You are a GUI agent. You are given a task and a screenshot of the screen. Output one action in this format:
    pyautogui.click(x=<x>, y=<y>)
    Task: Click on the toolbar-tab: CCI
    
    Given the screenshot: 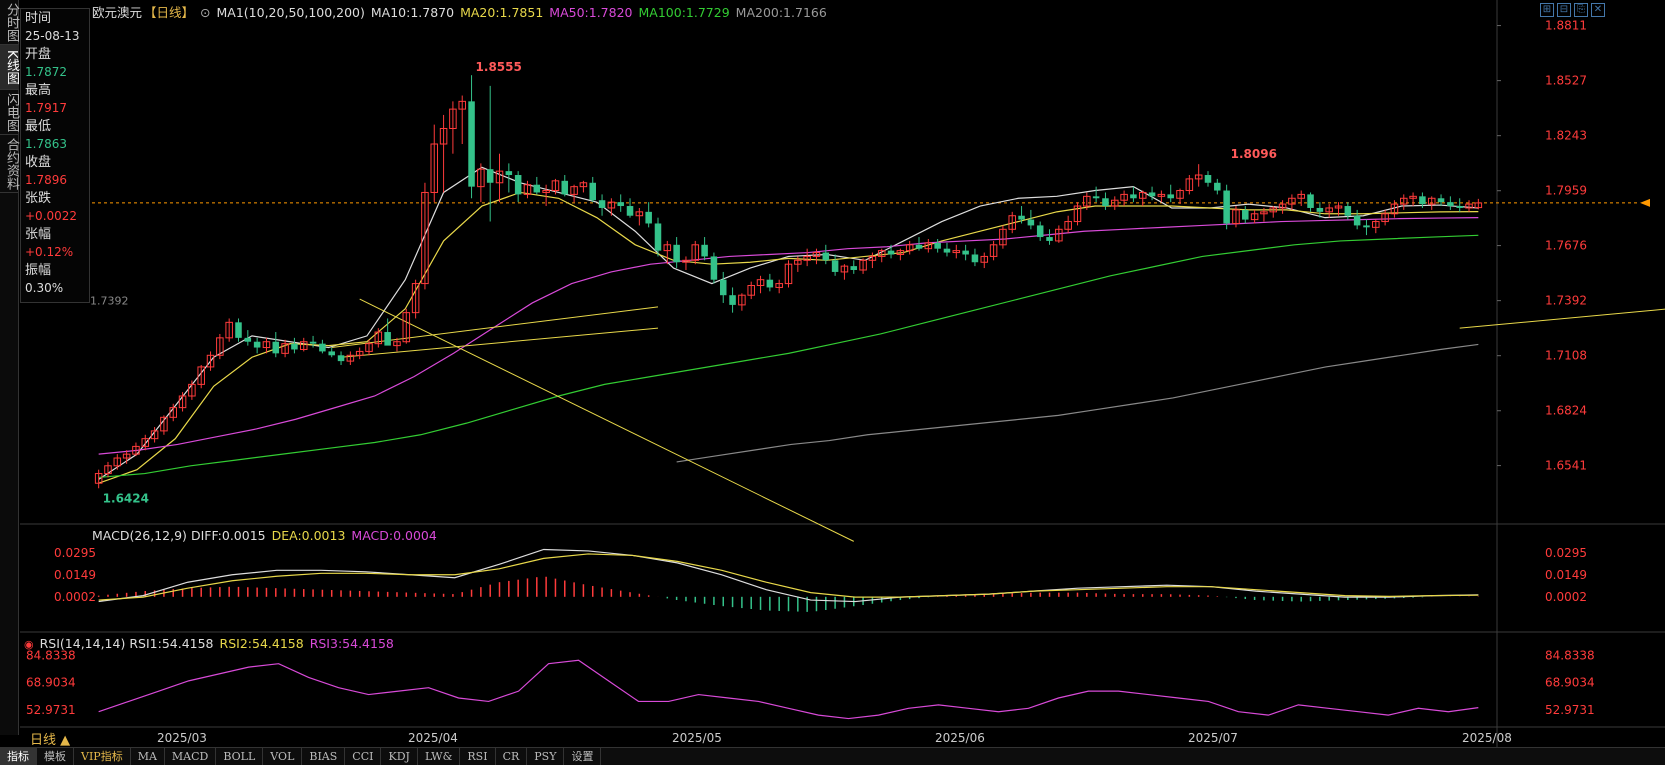 What is the action you would take?
    pyautogui.click(x=363, y=756)
    